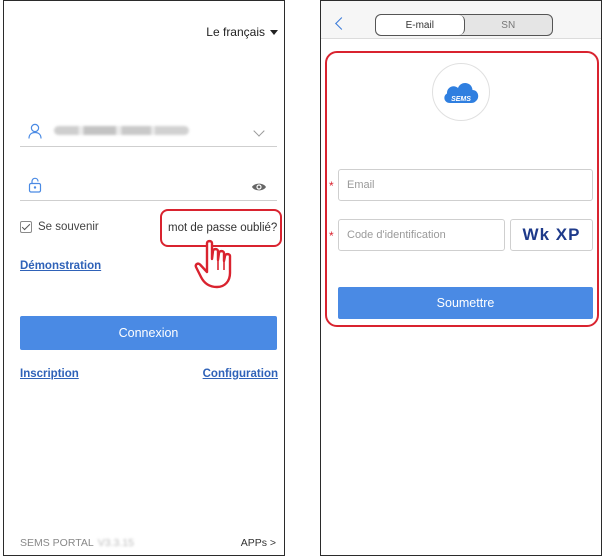 This screenshot has height=556, width=602. I want to click on tab-sn: SN, so click(509, 25).